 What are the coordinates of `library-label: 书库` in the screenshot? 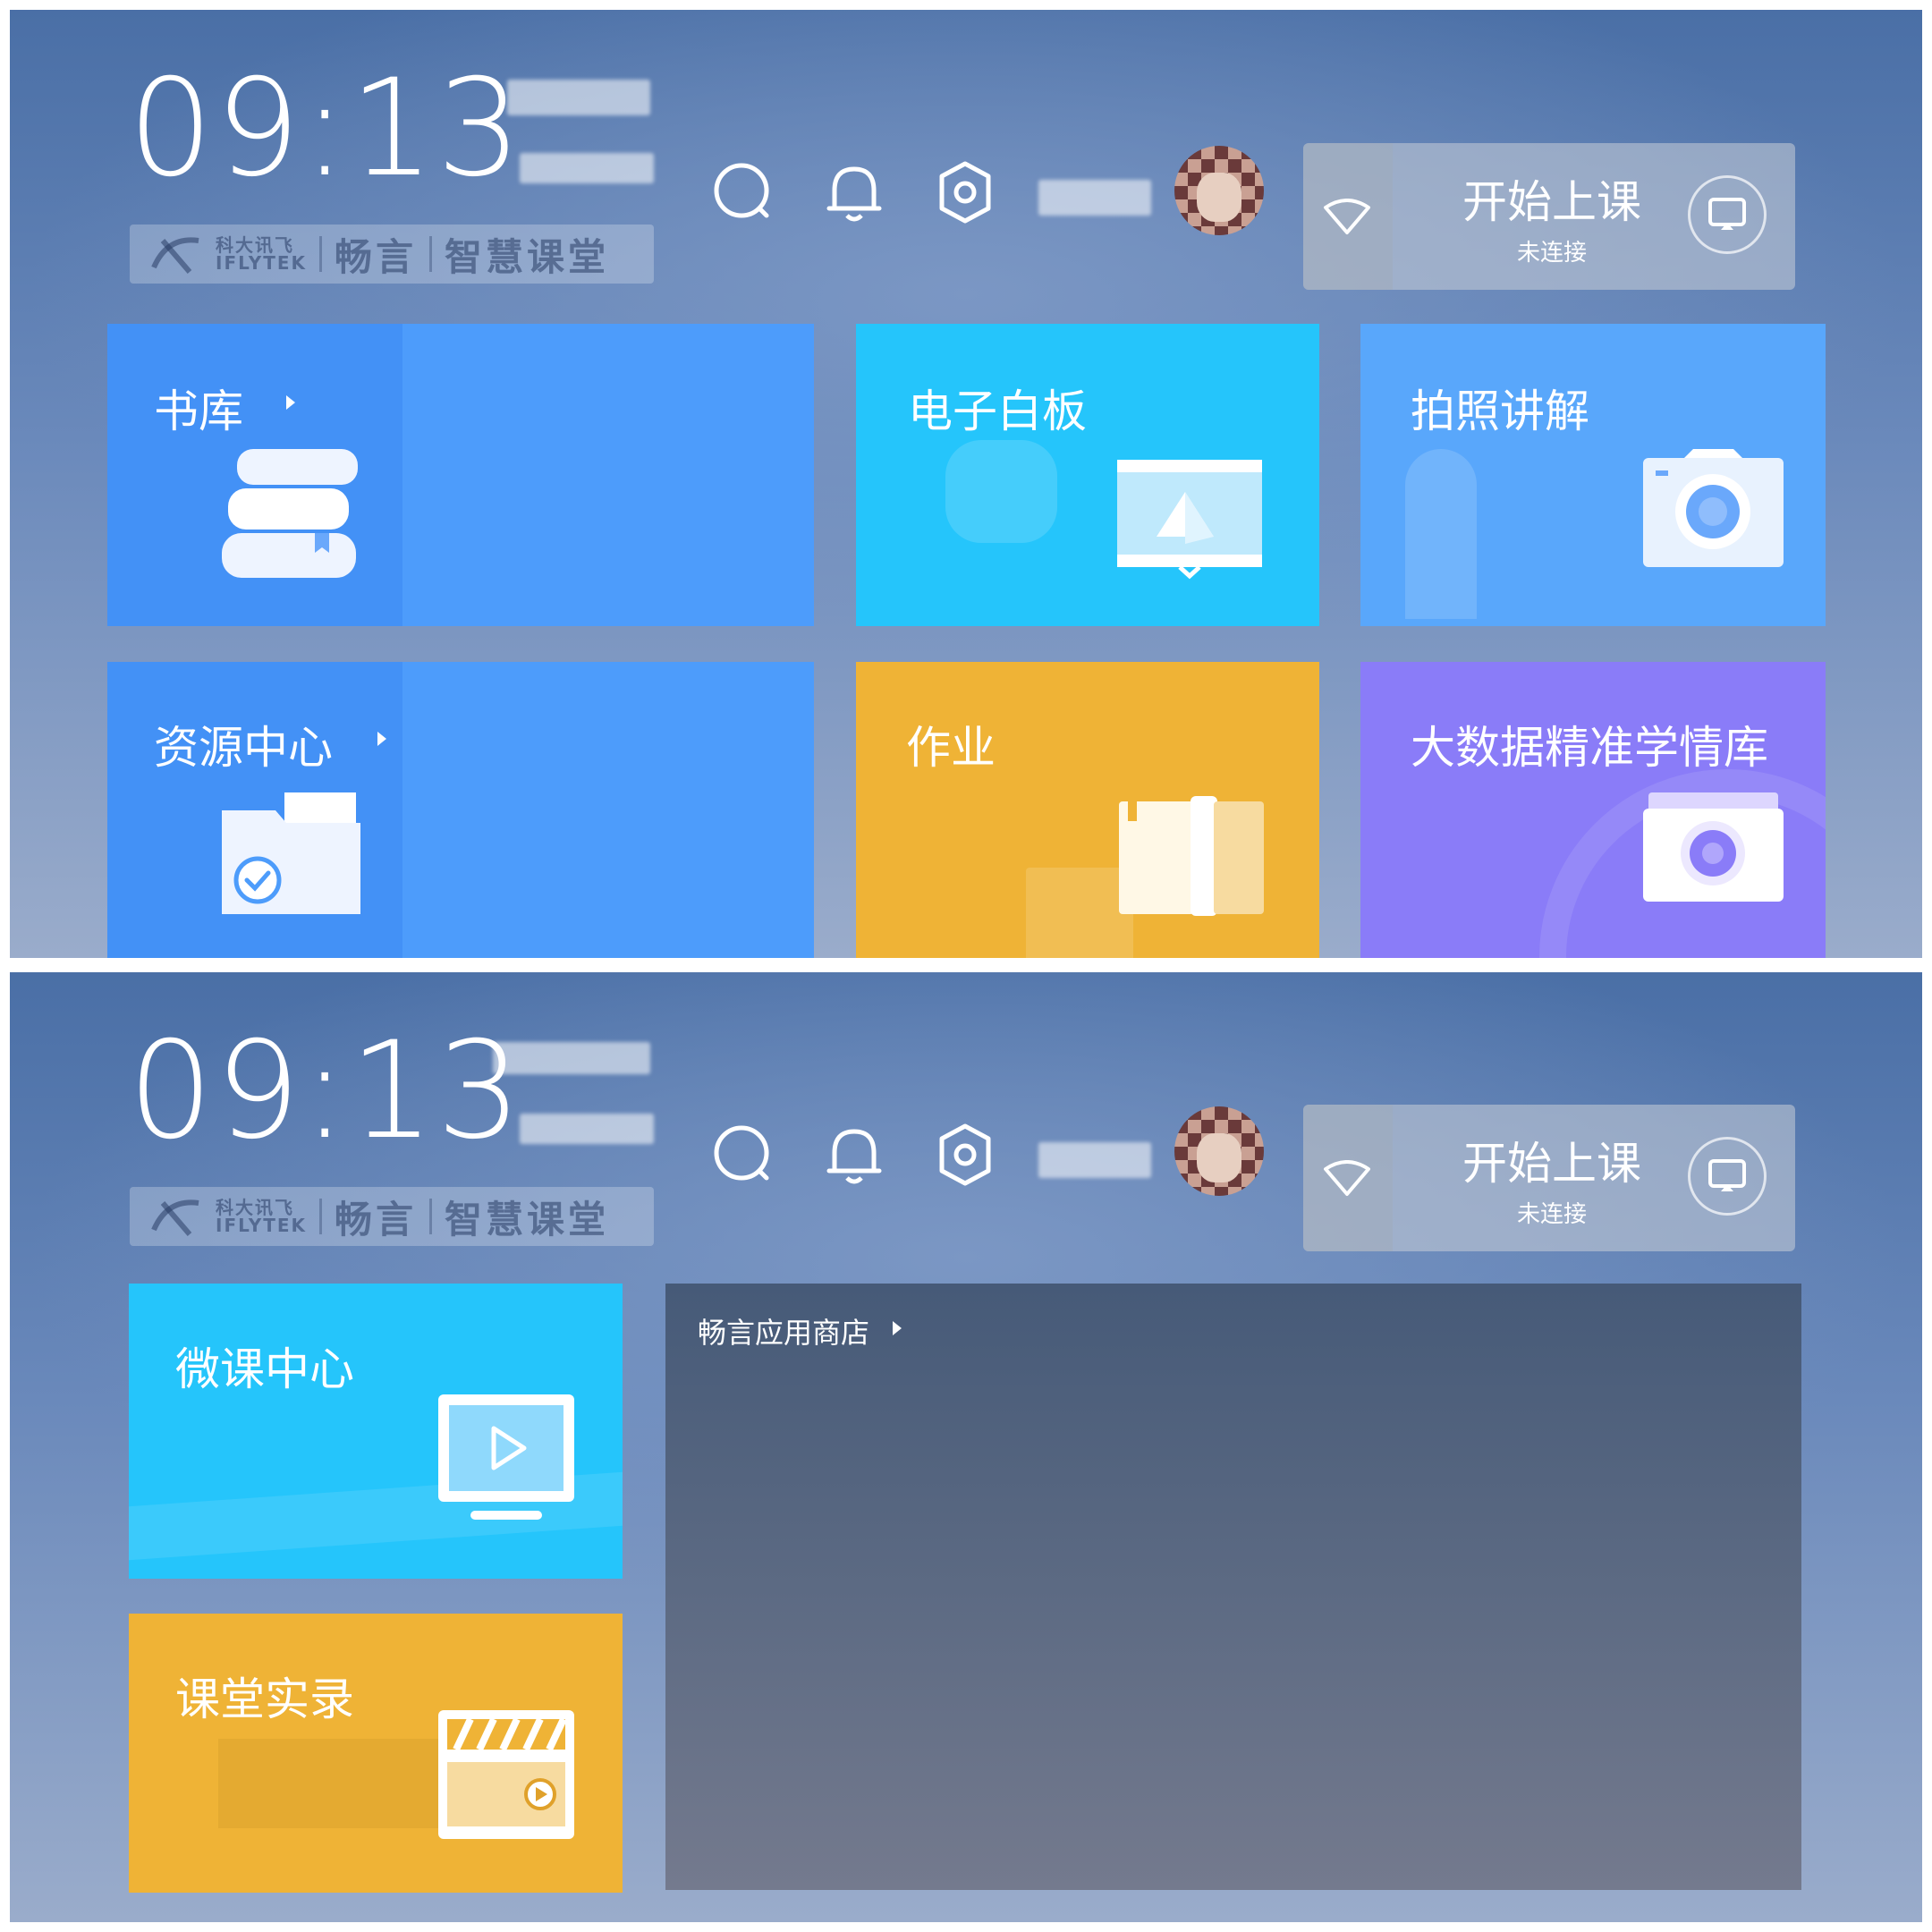 It's located at (198, 411).